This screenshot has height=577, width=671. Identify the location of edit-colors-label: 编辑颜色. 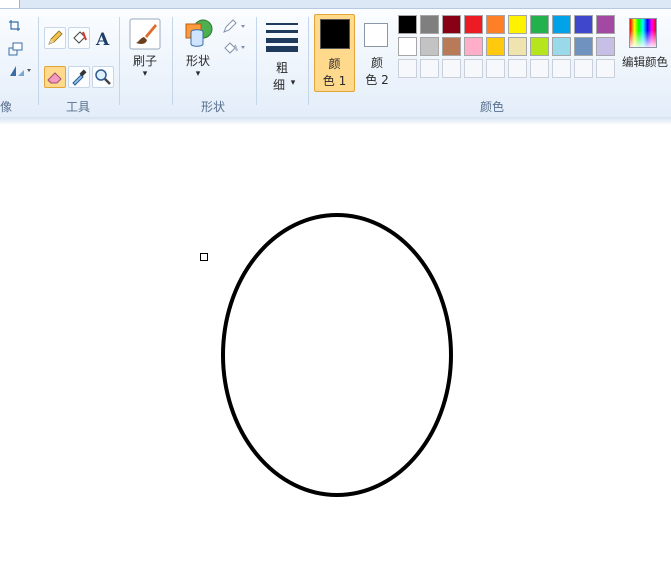
(645, 62).